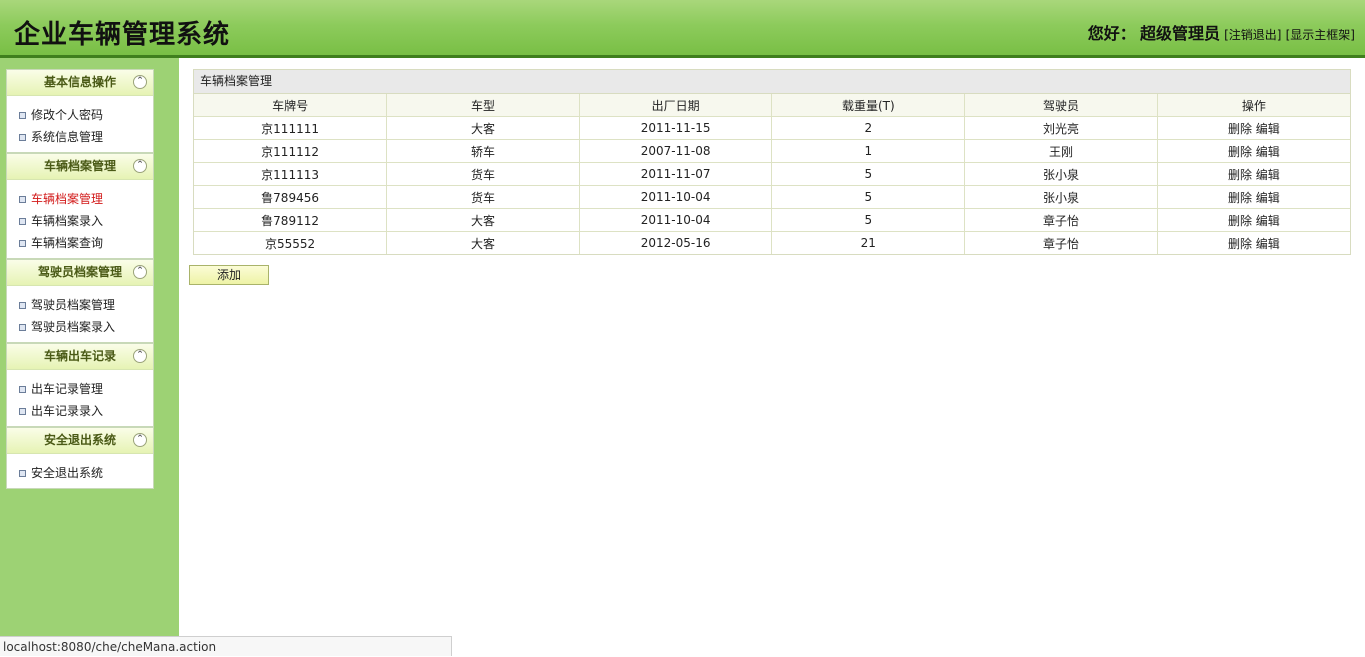 This screenshot has height=657, width=1365. Describe the element at coordinates (67, 221) in the screenshot. I see `menu-item-label: 车辆档案录入` at that location.